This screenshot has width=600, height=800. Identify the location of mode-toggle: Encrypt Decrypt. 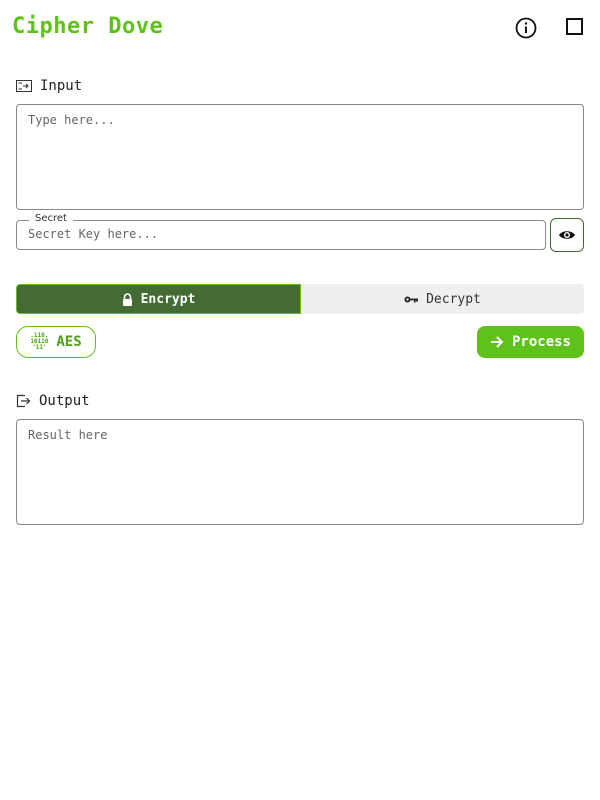
(300, 299).